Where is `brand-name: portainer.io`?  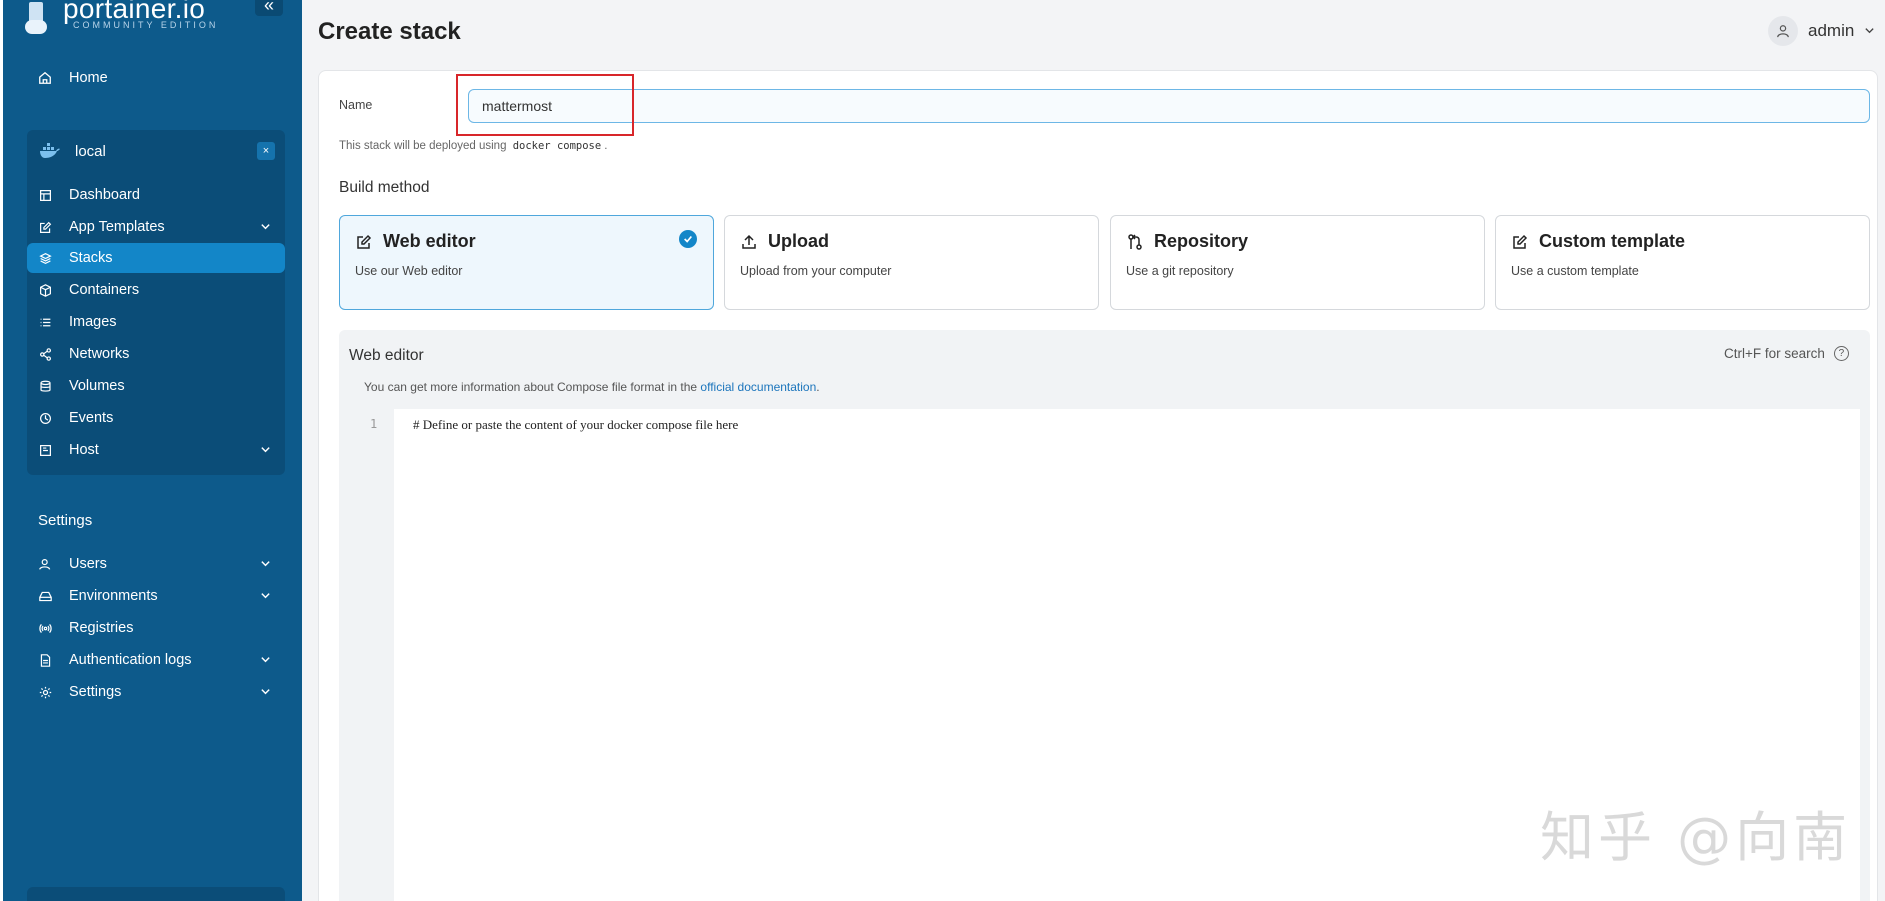
brand-name: portainer.io is located at coordinates (134, 12).